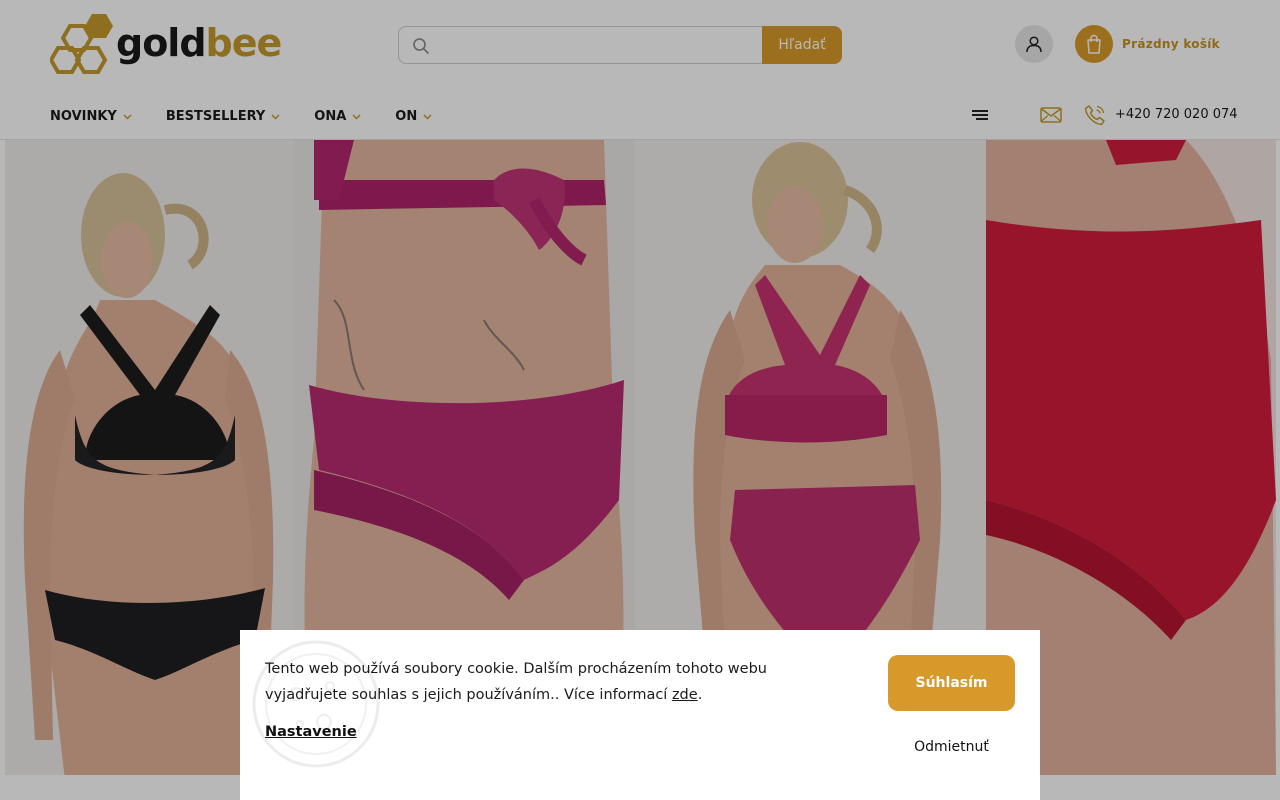 The width and height of the screenshot is (1280, 800). Describe the element at coordinates (311, 732) in the screenshot. I see `cookie-settings-link: Nastavenie` at that location.